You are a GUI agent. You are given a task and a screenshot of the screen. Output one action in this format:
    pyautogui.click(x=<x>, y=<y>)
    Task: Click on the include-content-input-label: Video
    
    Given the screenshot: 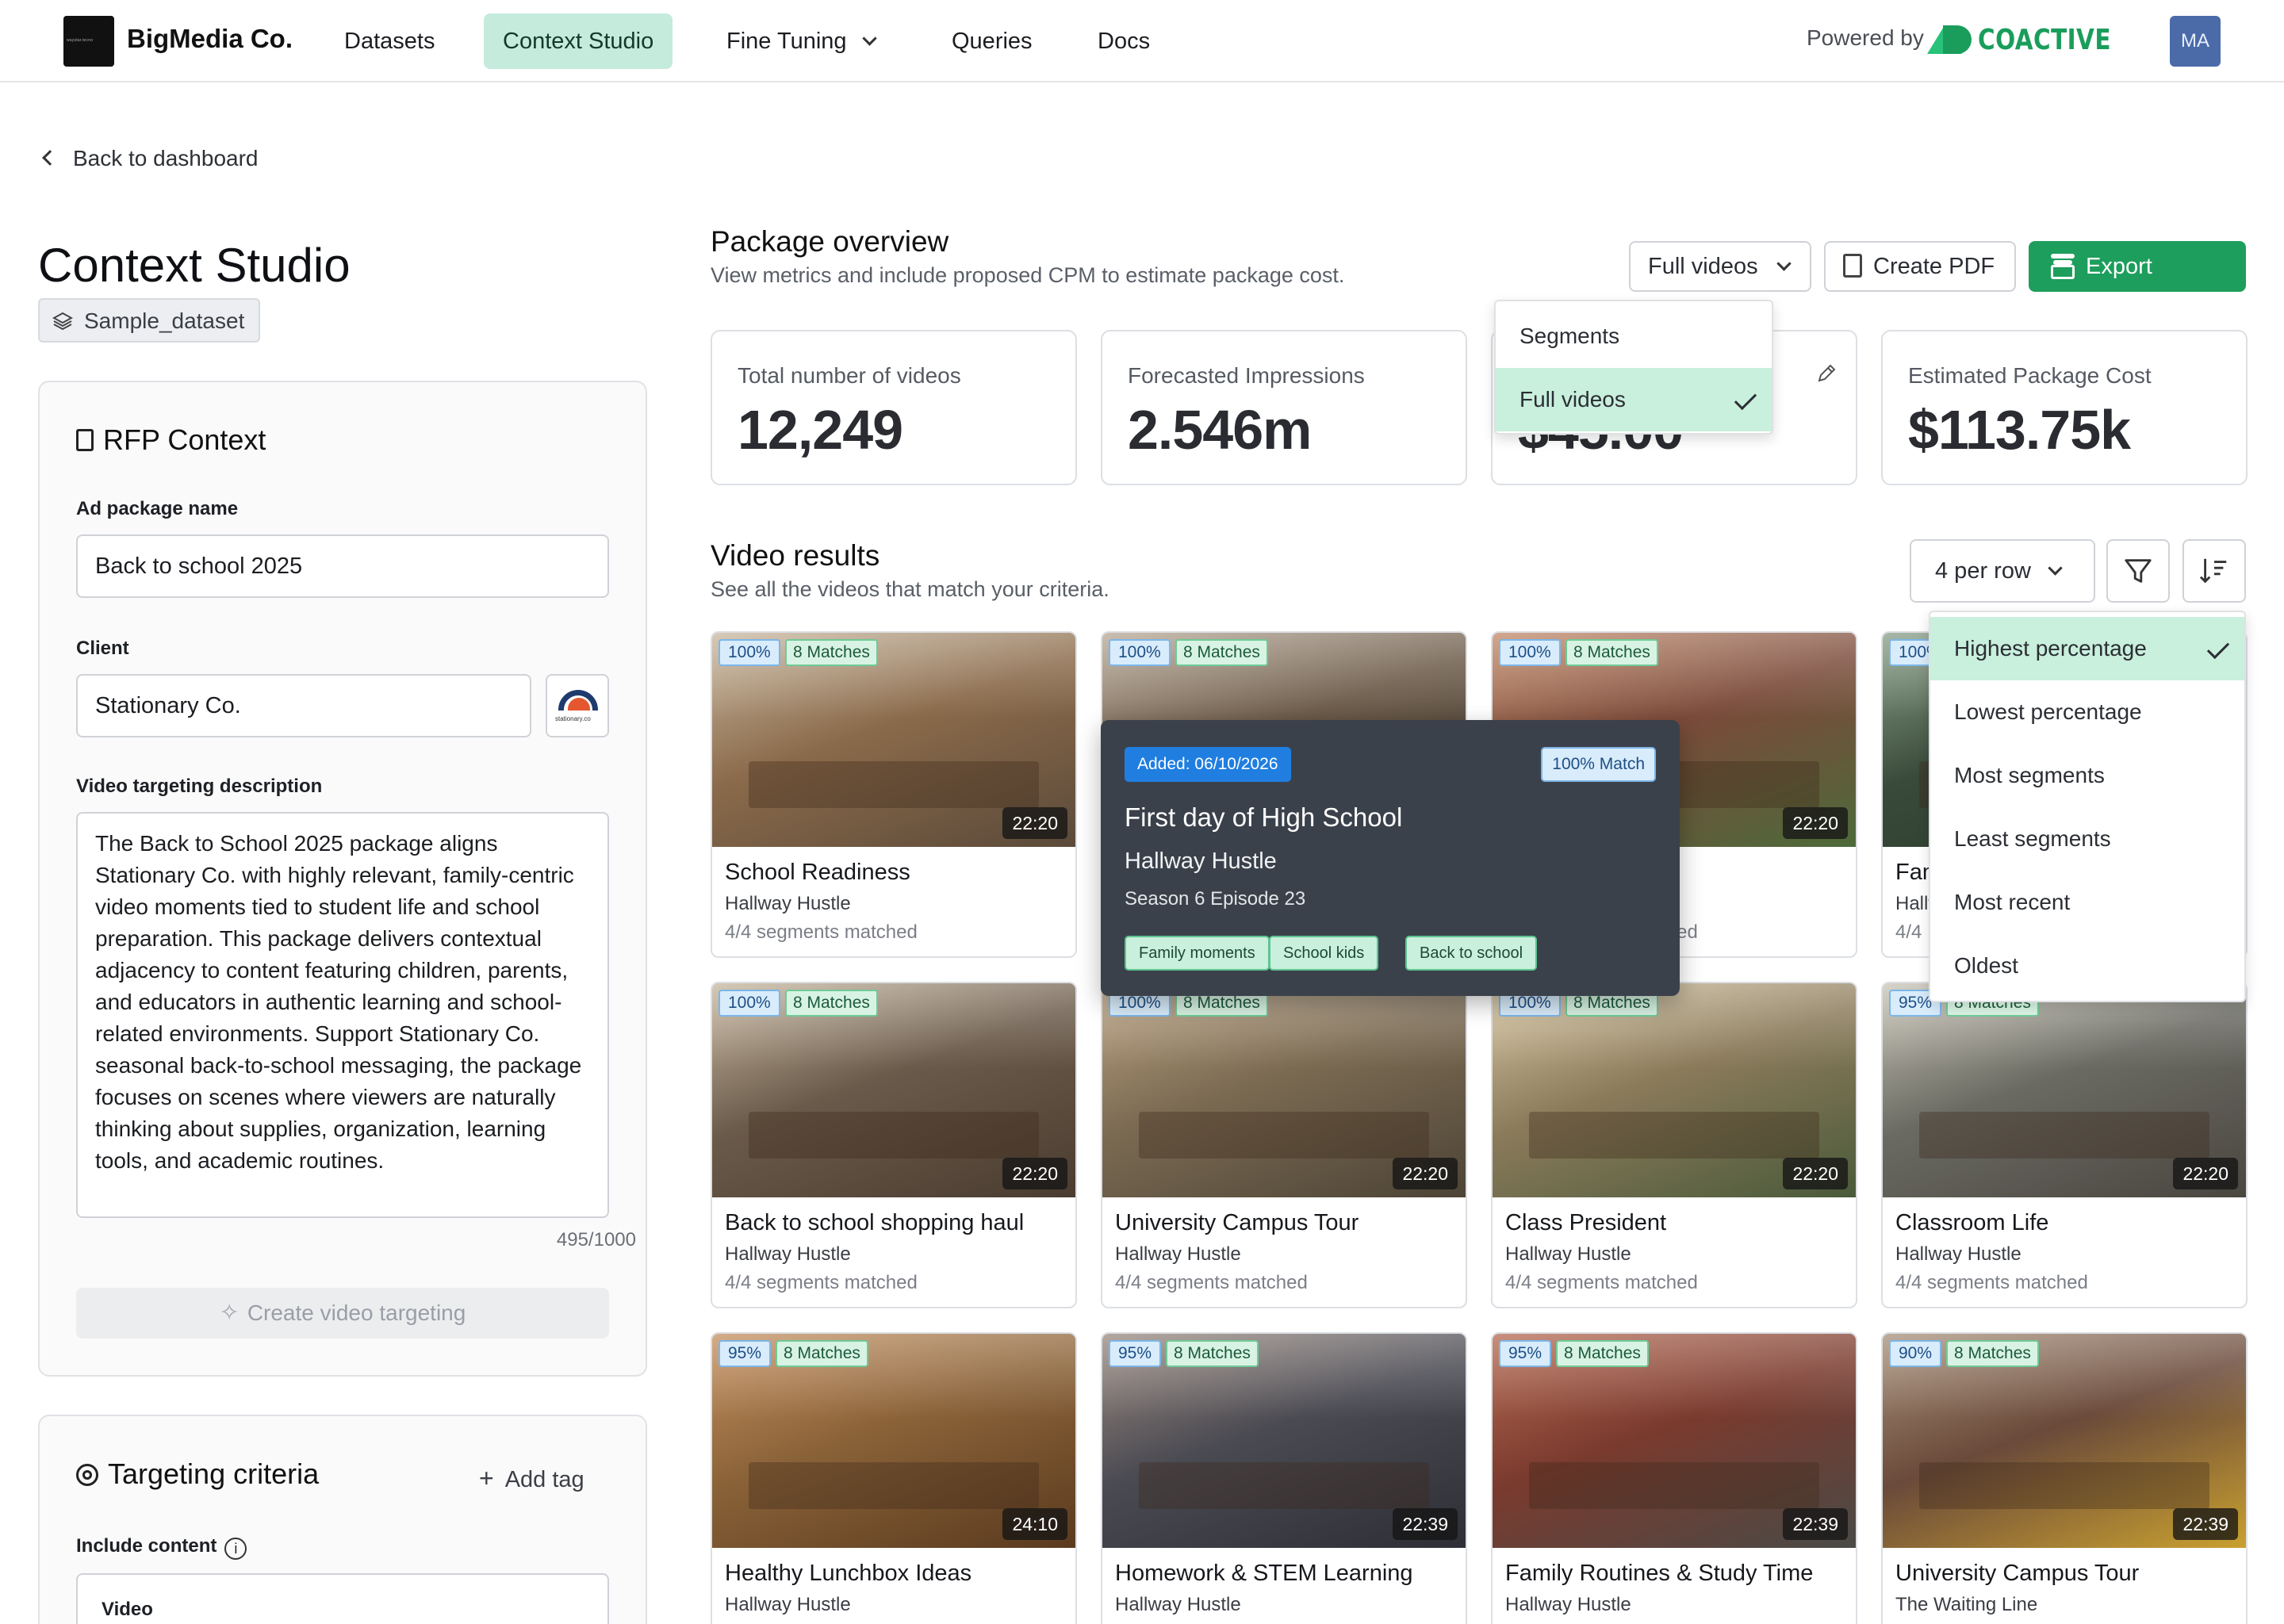 What is the action you would take?
    pyautogui.click(x=127, y=1609)
    